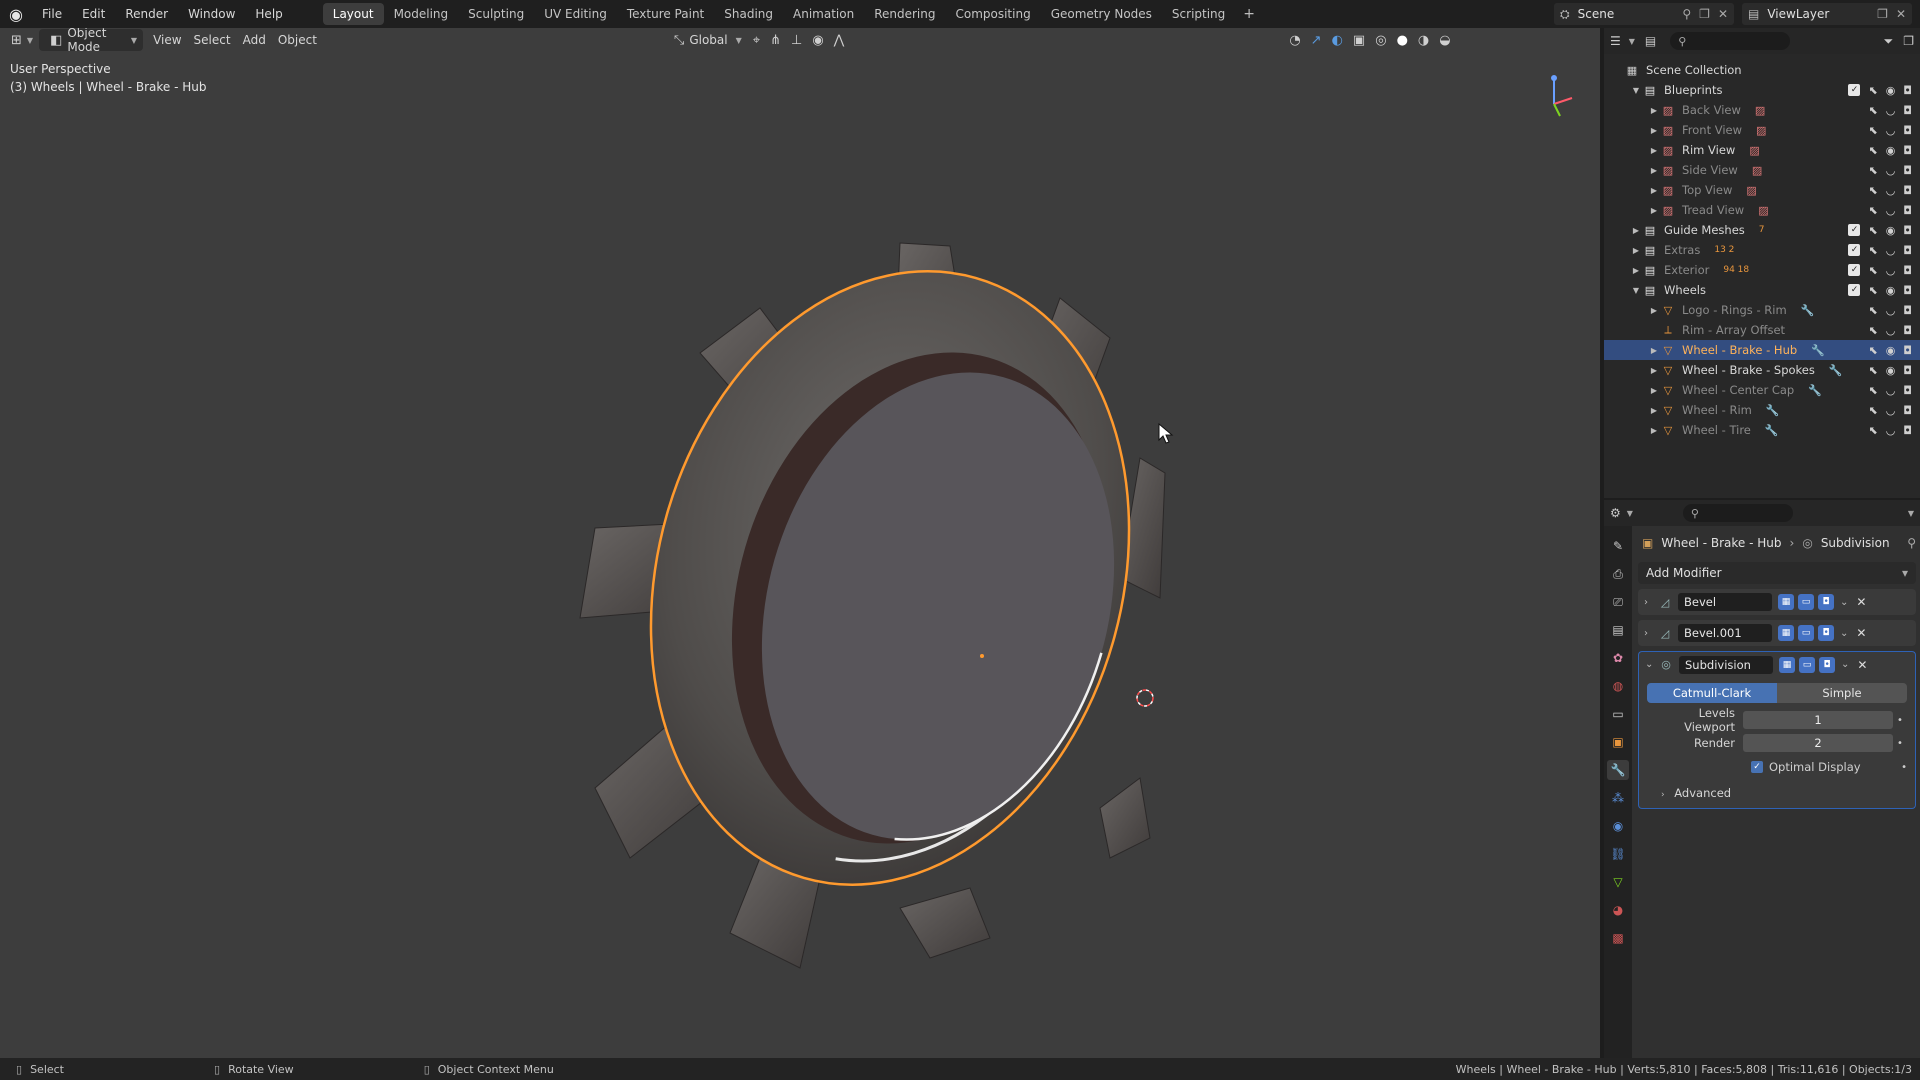 This screenshot has height=1080, width=1920. I want to click on render-toggle-icon: ◘, so click(1826, 633).